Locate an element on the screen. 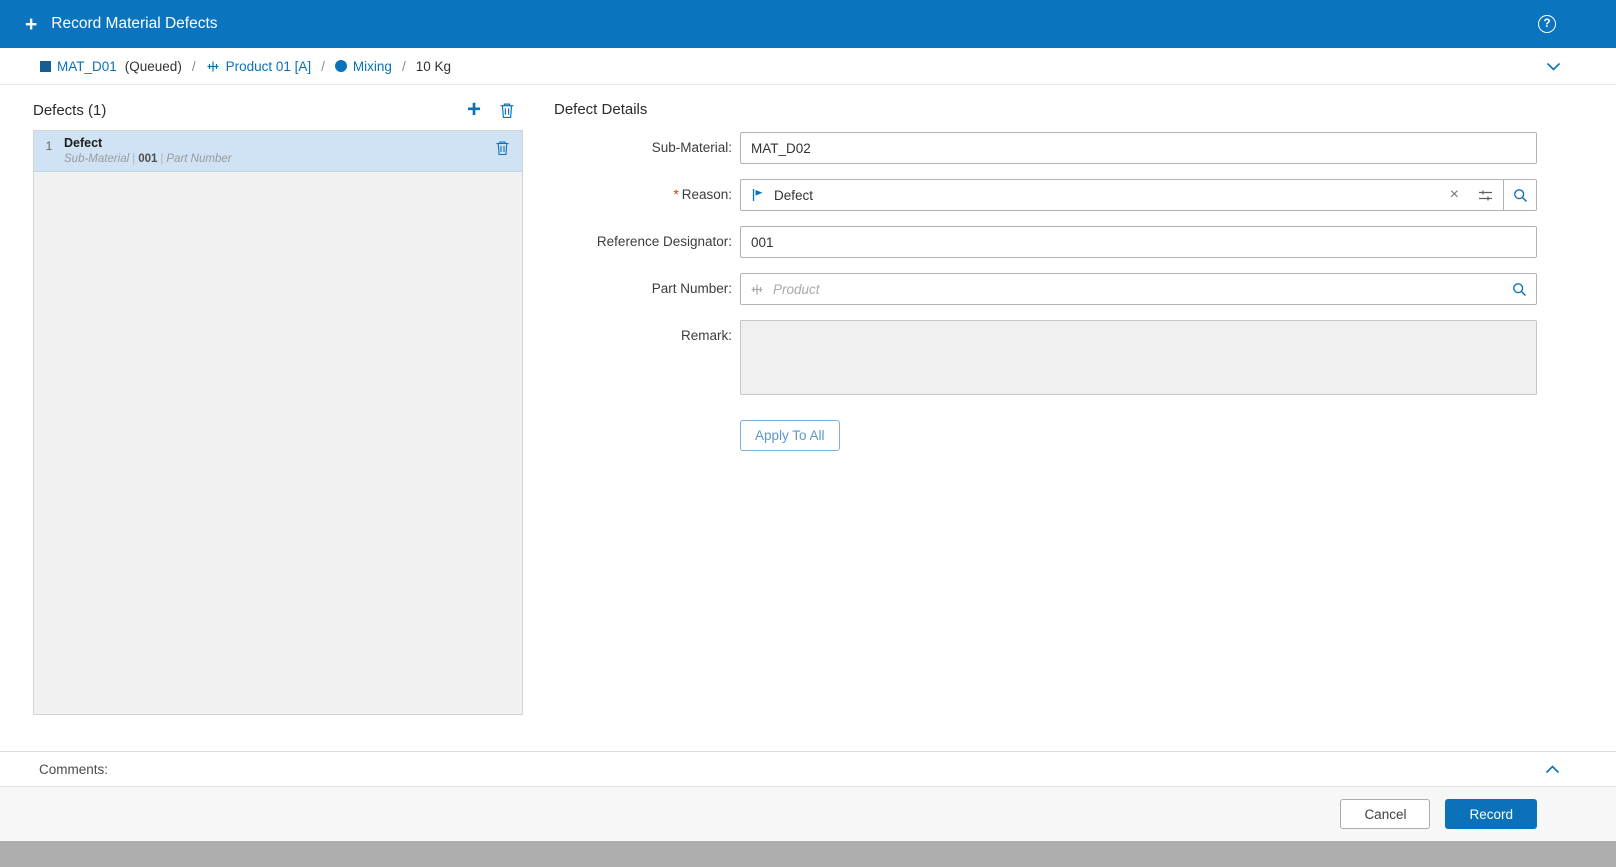 The height and width of the screenshot is (867, 1616). defect-sub-material-label: Sub-Material is located at coordinates (97, 159).